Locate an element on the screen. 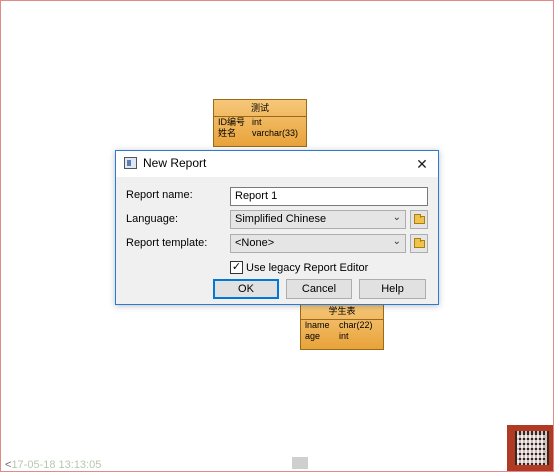  language-label: Language: is located at coordinates (152, 219).